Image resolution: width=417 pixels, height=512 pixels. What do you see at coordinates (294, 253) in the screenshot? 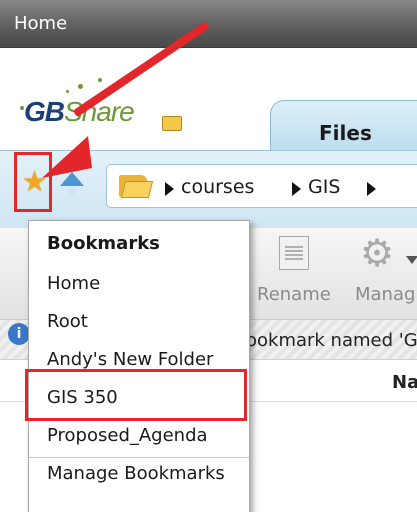
I see `rename-icon` at bounding box center [294, 253].